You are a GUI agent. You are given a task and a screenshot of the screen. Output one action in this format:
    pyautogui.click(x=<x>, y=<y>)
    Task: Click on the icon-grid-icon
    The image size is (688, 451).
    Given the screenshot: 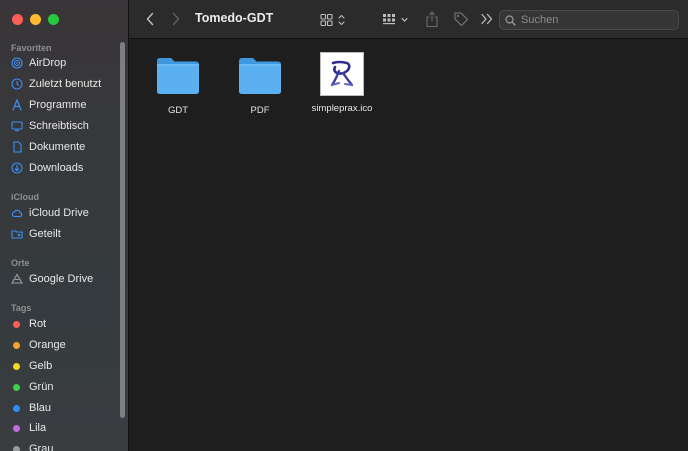 What is the action you would take?
    pyautogui.click(x=332, y=20)
    